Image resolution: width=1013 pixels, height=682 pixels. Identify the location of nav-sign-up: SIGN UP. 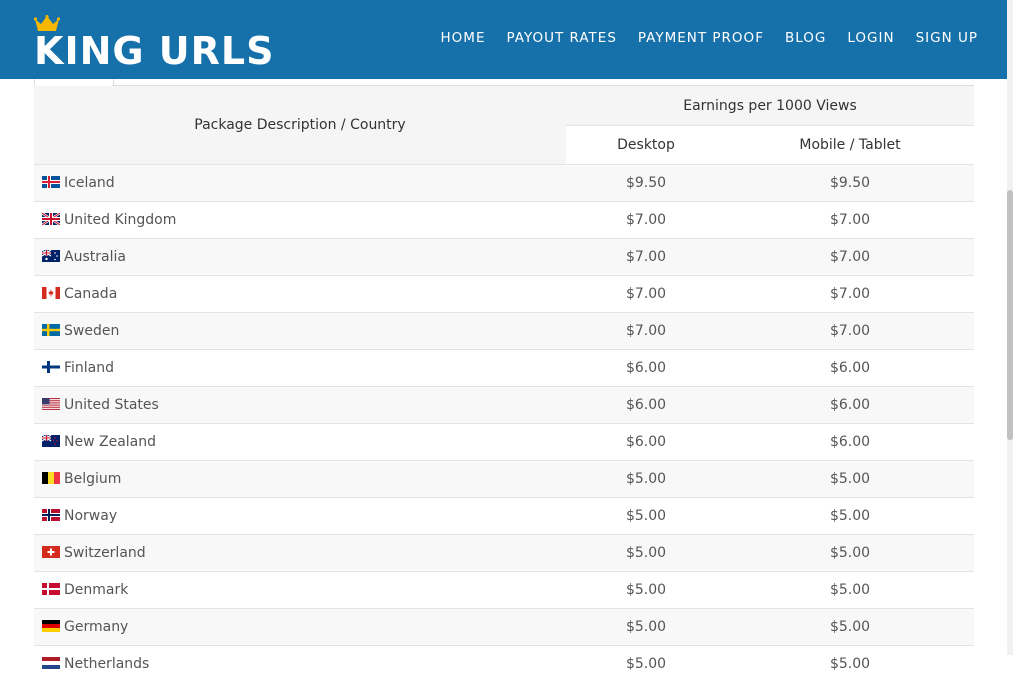
(947, 38).